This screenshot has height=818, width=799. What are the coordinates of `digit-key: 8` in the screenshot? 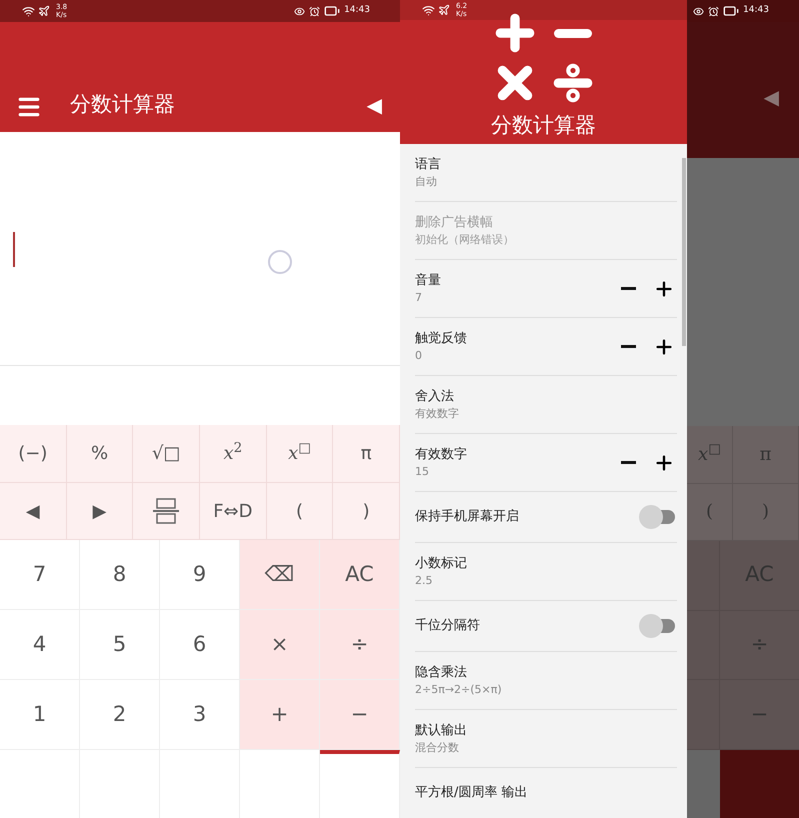 It's located at (120, 575).